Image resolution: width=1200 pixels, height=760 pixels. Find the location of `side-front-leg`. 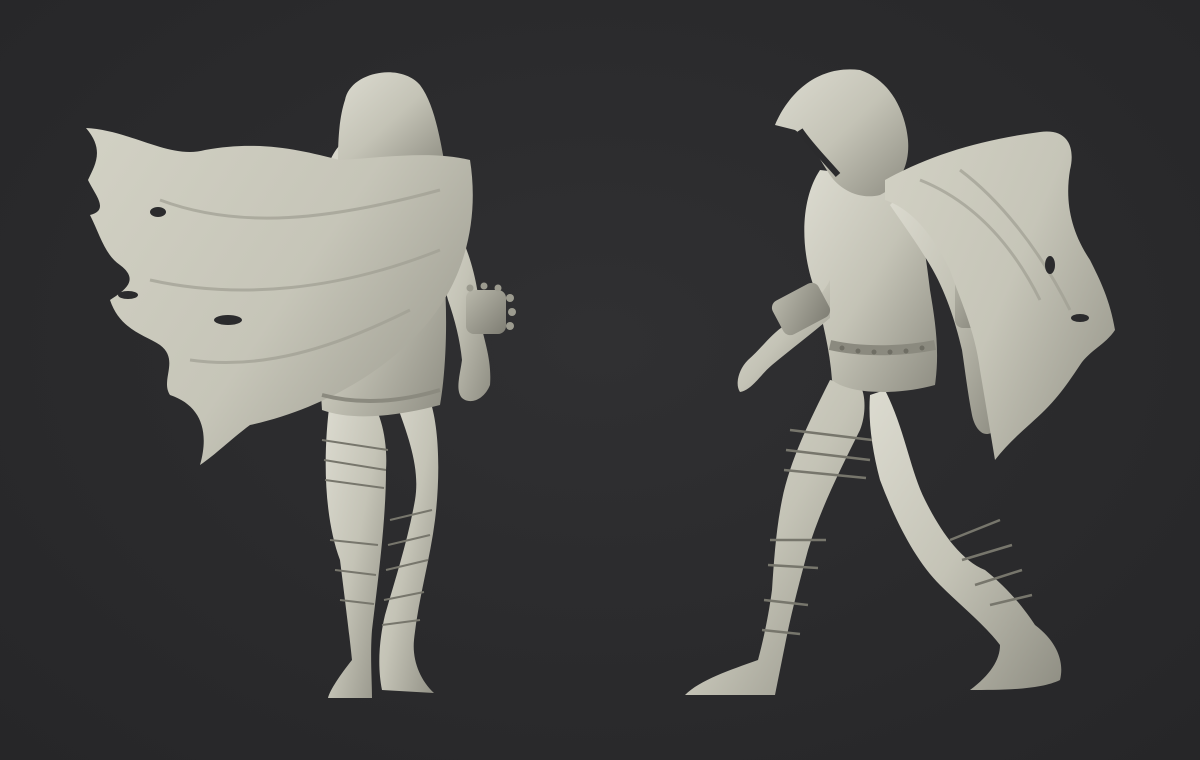

side-front-leg is located at coordinates (775, 537).